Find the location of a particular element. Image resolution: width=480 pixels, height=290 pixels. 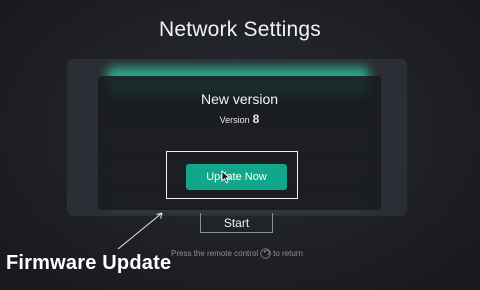

update-now-label: Update Now is located at coordinates (236, 177).